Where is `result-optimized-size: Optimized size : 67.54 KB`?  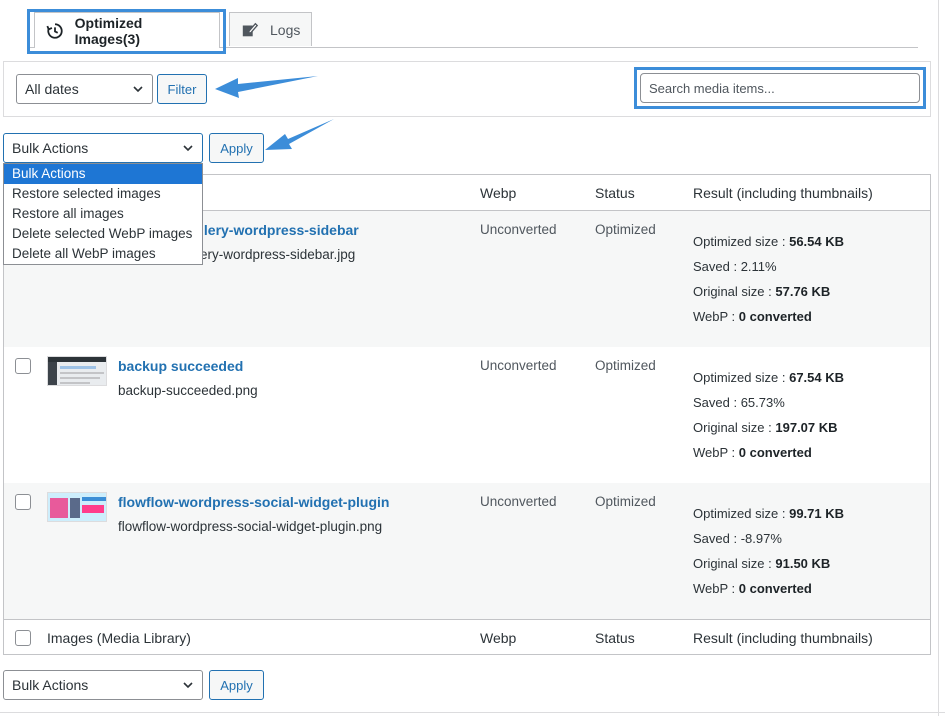
result-optimized-size: Optimized size : 67.54 KB is located at coordinates (769, 377).